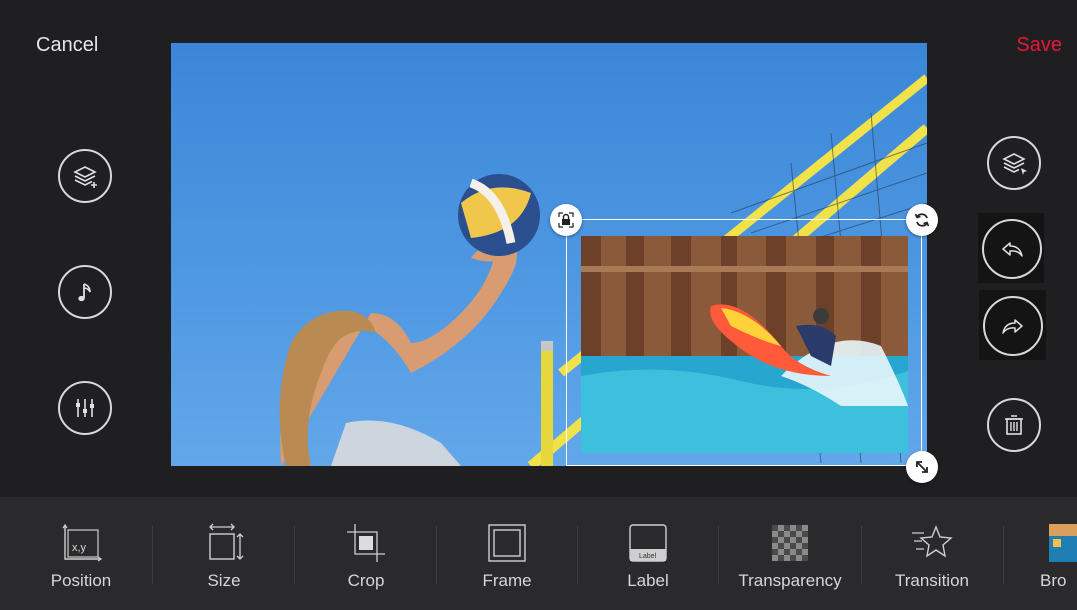 This screenshot has width=1077, height=610. I want to click on overlay-photo-art, so click(744, 344).